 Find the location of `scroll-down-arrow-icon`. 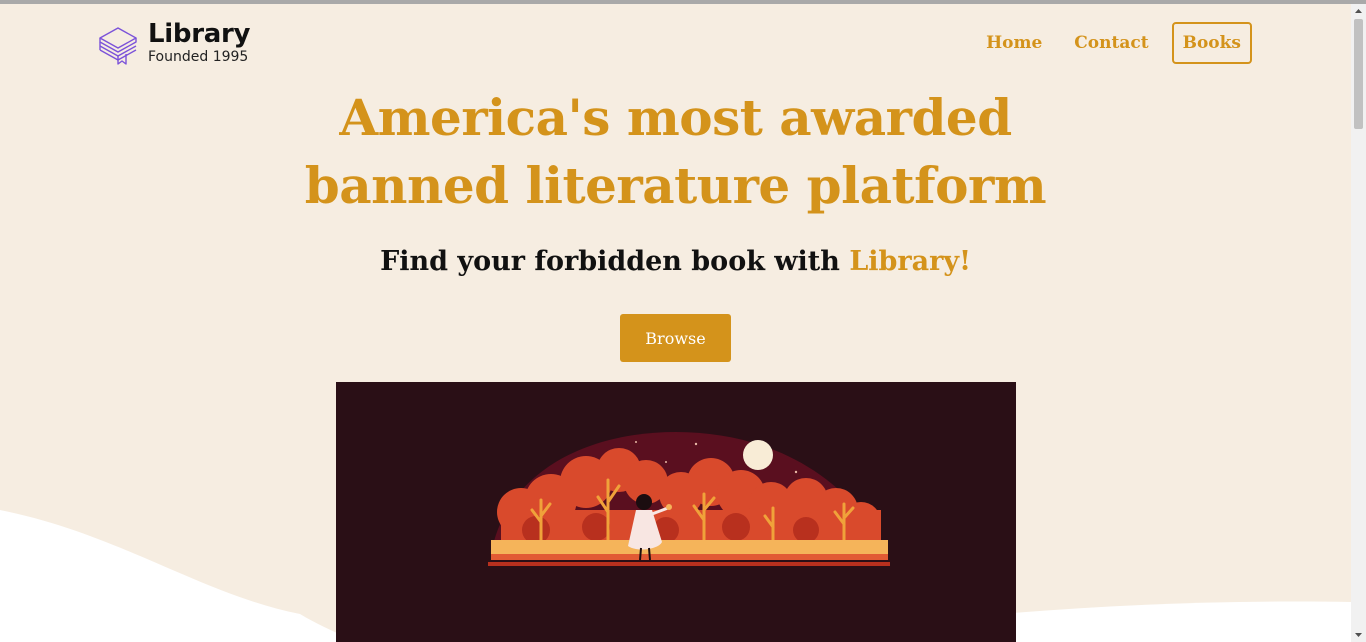

scroll-down-arrow-icon is located at coordinates (1358, 634).